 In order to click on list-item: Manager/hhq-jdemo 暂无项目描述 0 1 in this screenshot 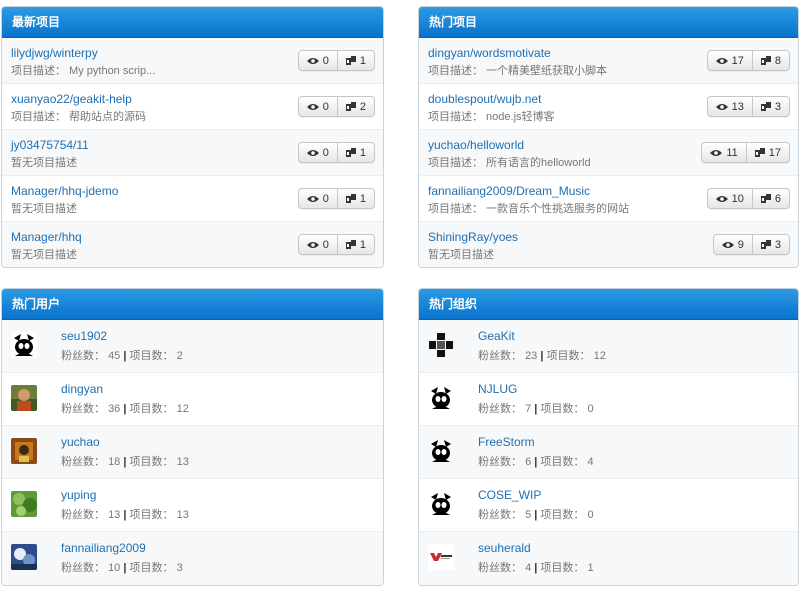, I will do `click(192, 199)`.